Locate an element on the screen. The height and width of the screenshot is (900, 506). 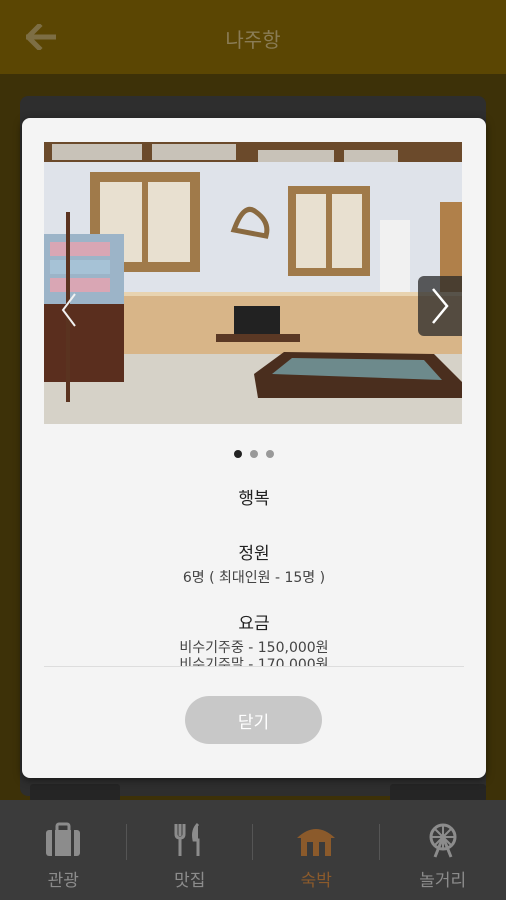
price-line: 비수기주중 - 150,000원 is located at coordinates (254, 648).